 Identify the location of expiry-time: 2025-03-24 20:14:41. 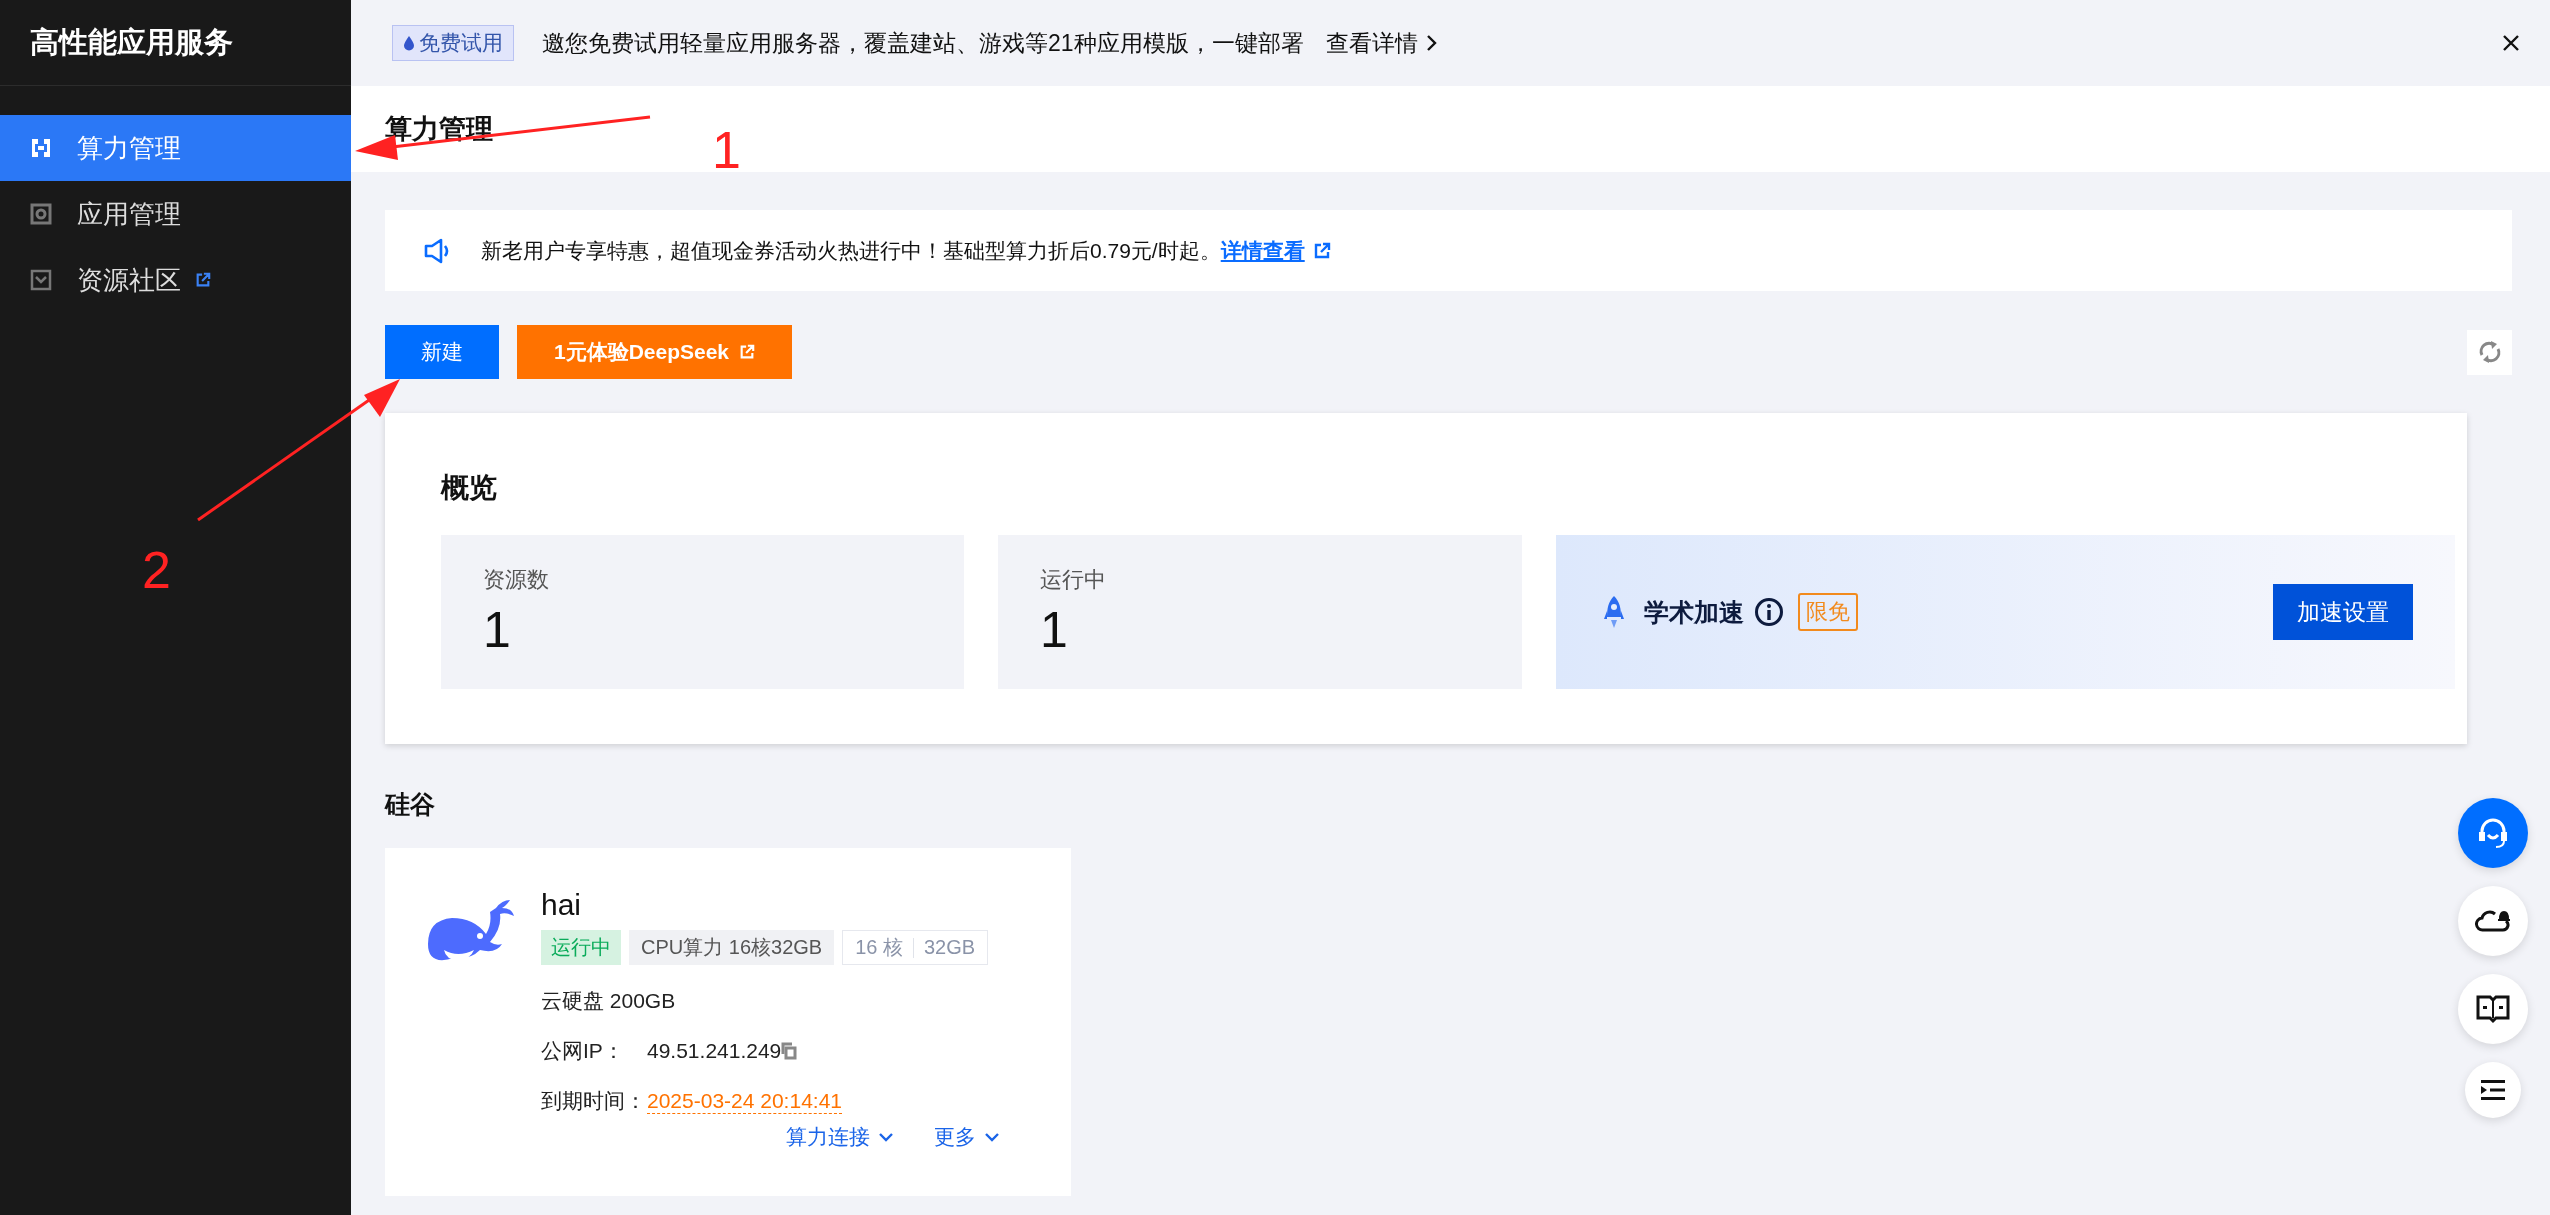
(744, 1101).